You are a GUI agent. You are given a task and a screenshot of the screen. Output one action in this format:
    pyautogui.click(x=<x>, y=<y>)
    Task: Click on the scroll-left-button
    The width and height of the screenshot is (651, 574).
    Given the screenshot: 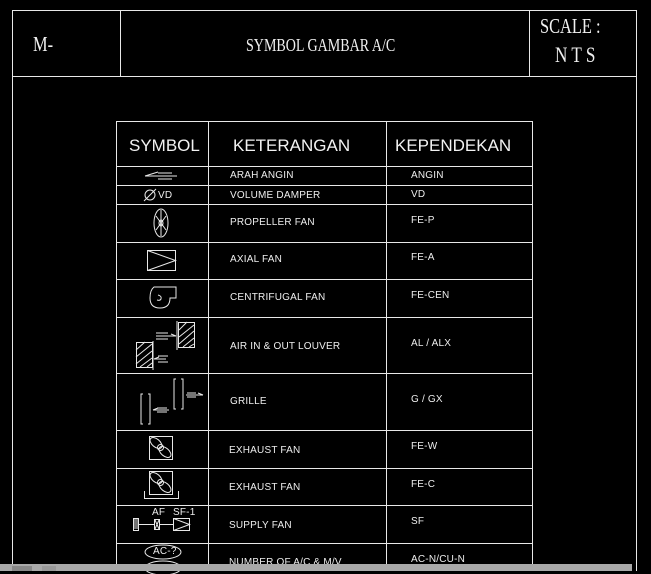 What is the action you would take?
    pyautogui.click(x=22, y=568)
    